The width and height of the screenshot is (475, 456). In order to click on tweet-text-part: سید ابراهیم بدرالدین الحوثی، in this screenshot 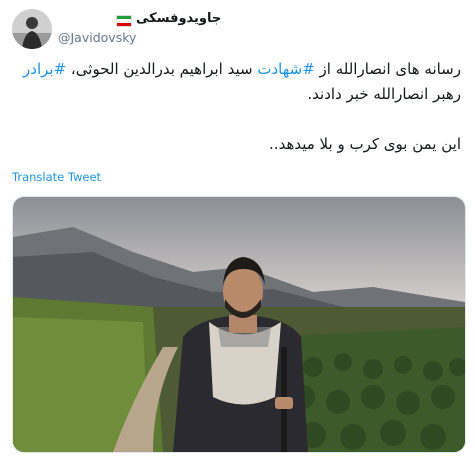, I will do `click(162, 69)`.